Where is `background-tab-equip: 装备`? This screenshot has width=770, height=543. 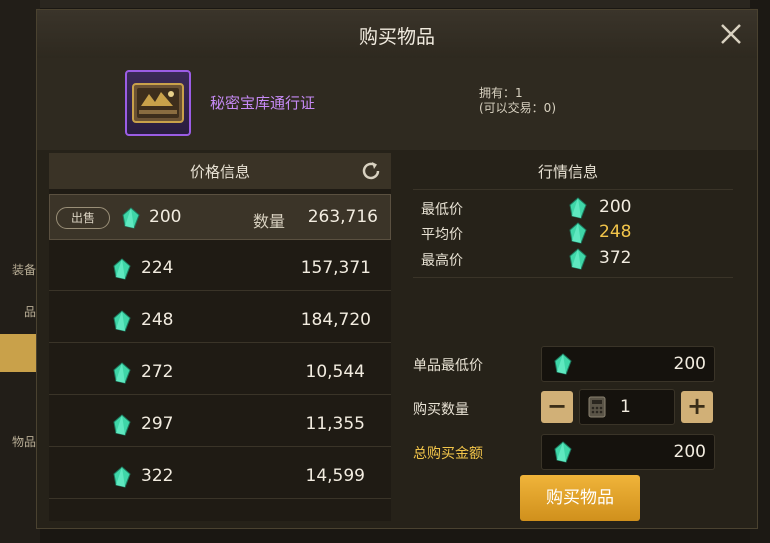 background-tab-equip: 装备 is located at coordinates (19, 269).